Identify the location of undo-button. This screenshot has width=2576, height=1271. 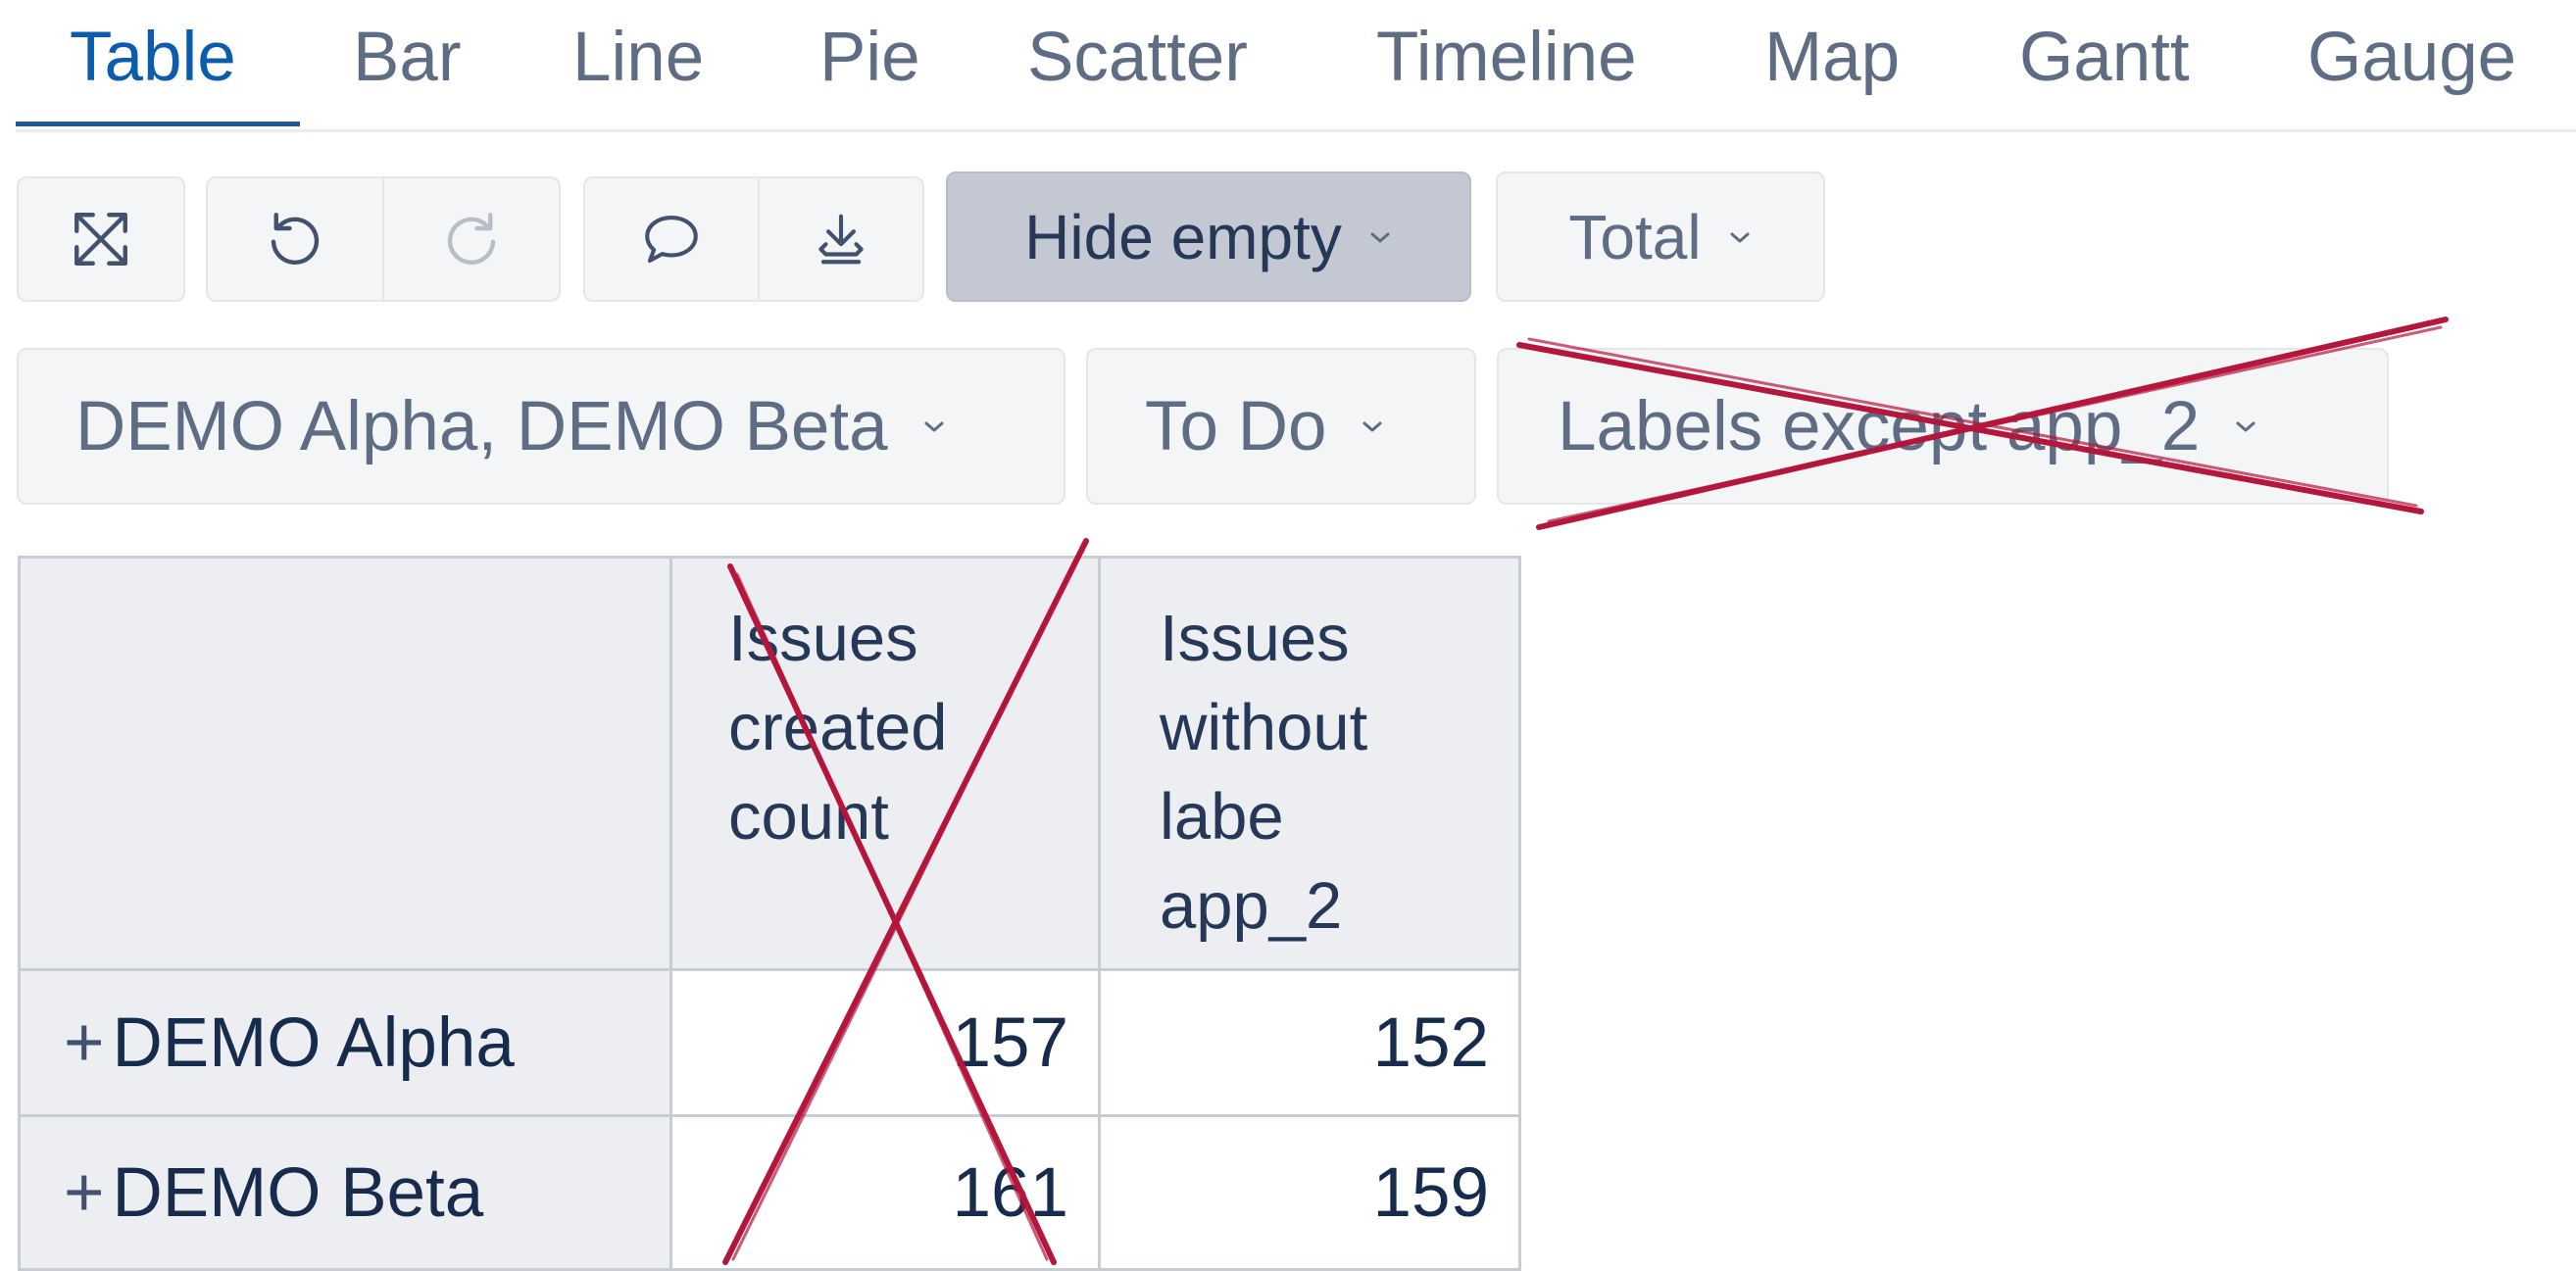
(295, 239).